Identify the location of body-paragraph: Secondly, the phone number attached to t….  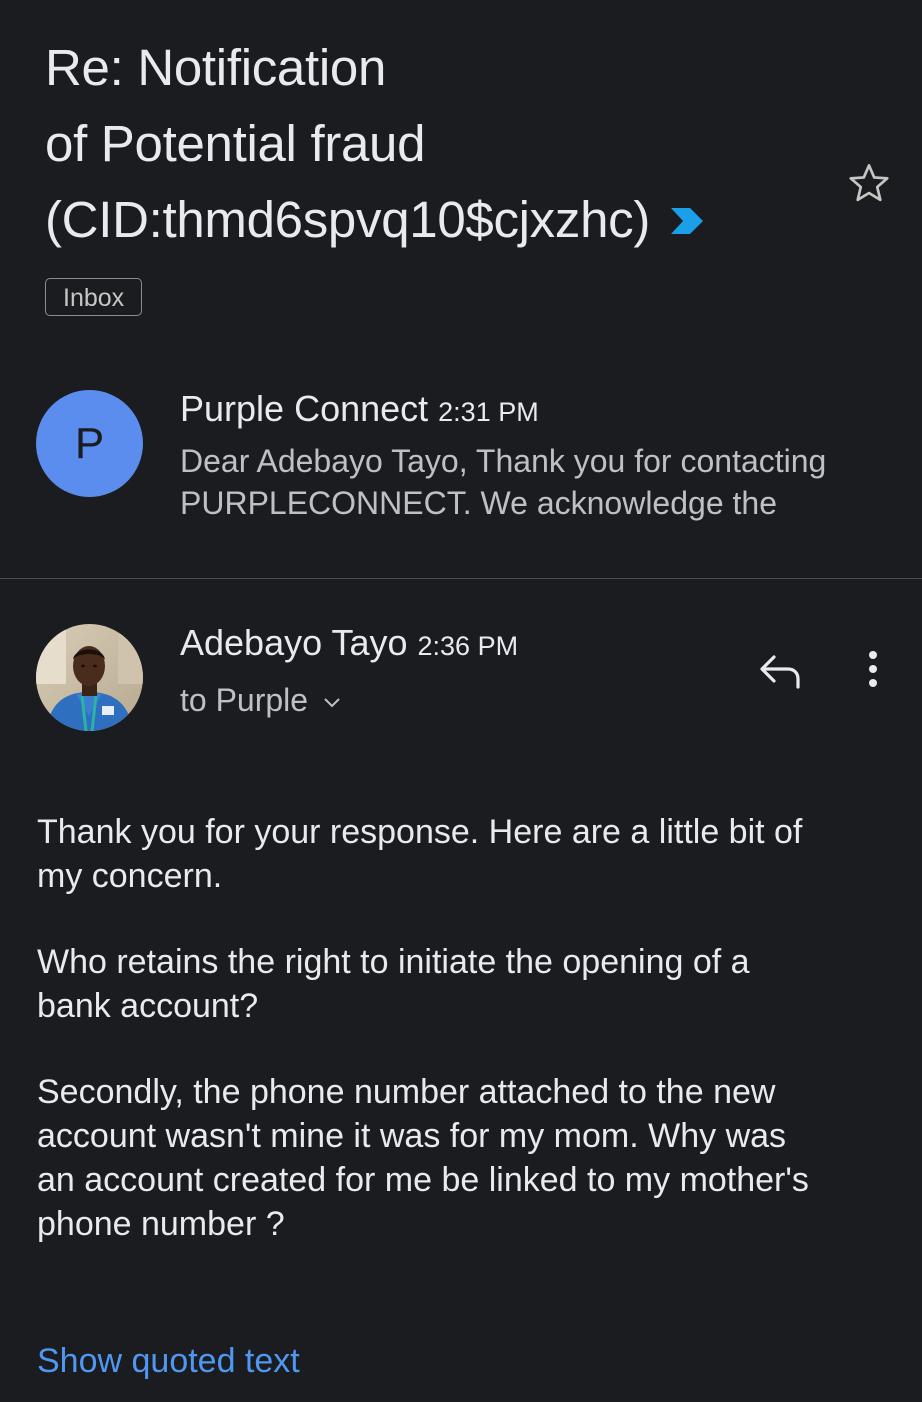
(467, 1158).